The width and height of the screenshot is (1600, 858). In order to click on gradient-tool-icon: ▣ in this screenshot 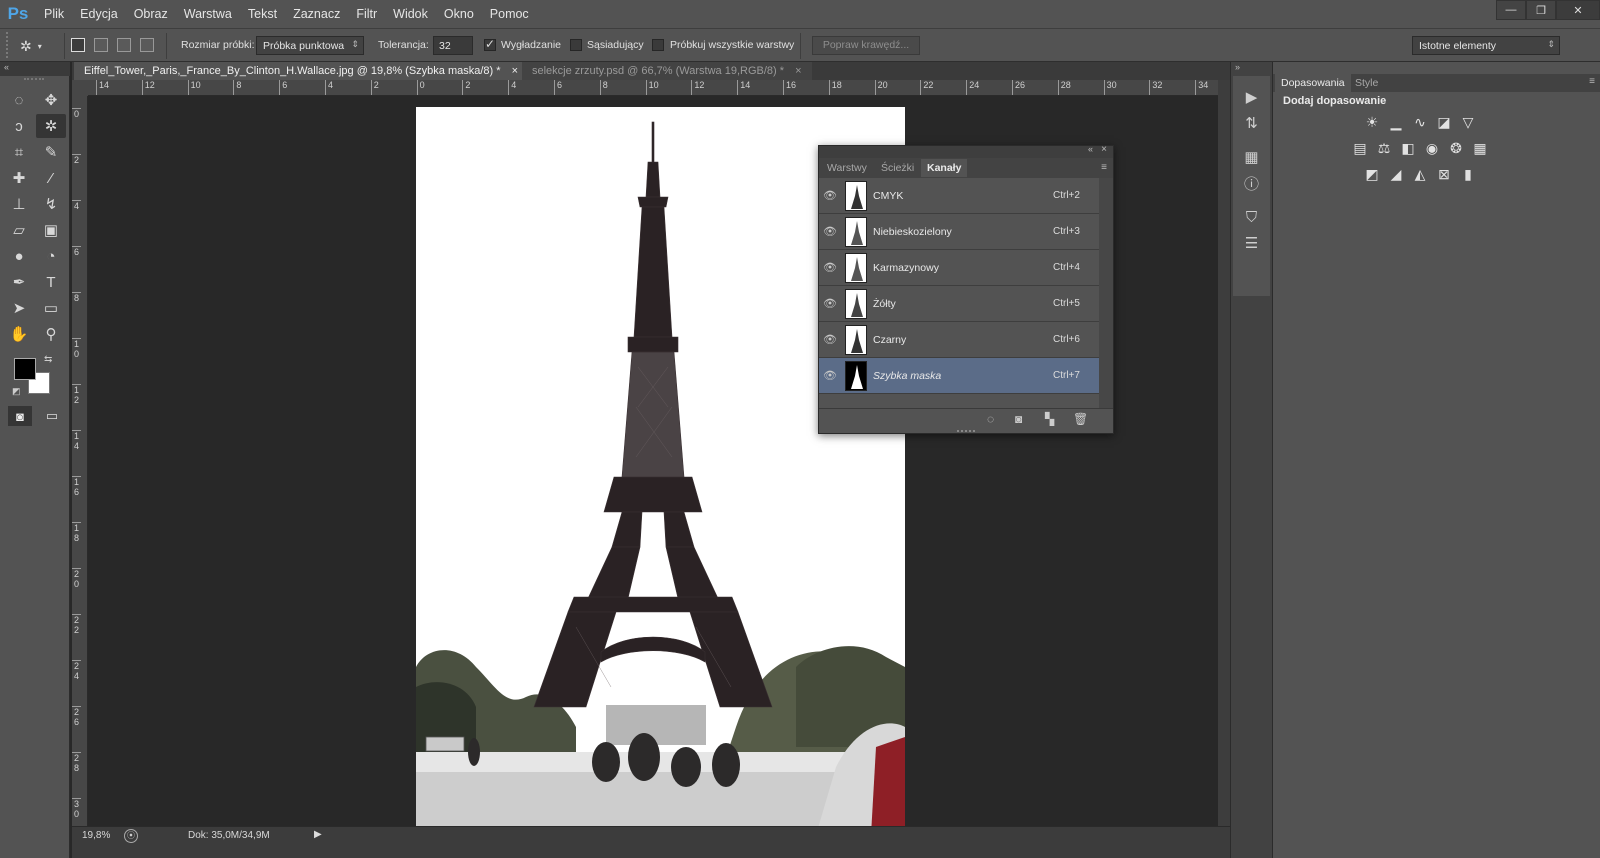, I will do `click(51, 230)`.